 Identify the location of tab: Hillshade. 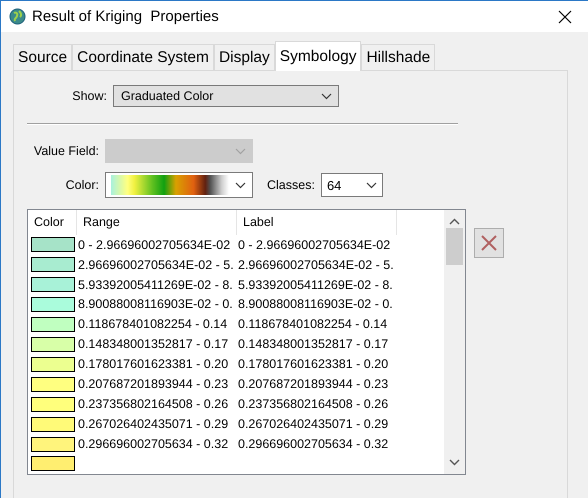
(398, 57).